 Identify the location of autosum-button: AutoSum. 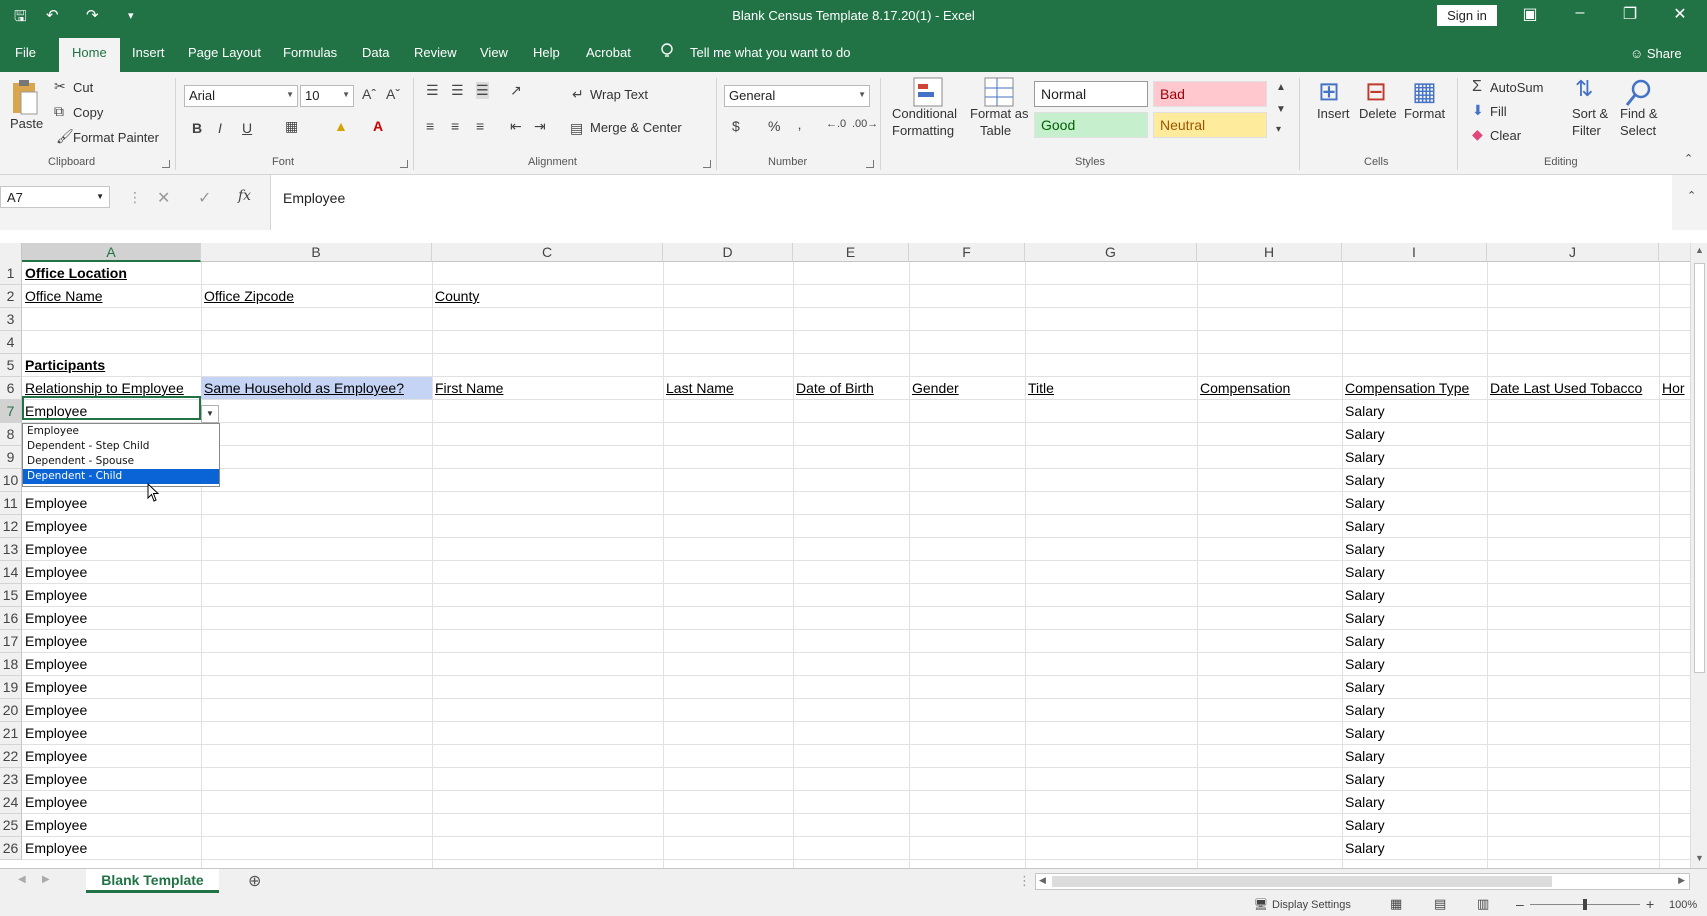
(1516, 87).